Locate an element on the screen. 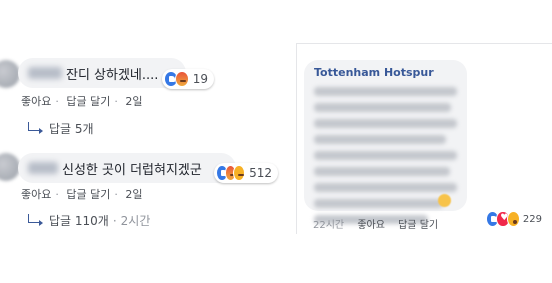 This screenshot has width=552, height=283. reaction-count: 229 is located at coordinates (532, 219).